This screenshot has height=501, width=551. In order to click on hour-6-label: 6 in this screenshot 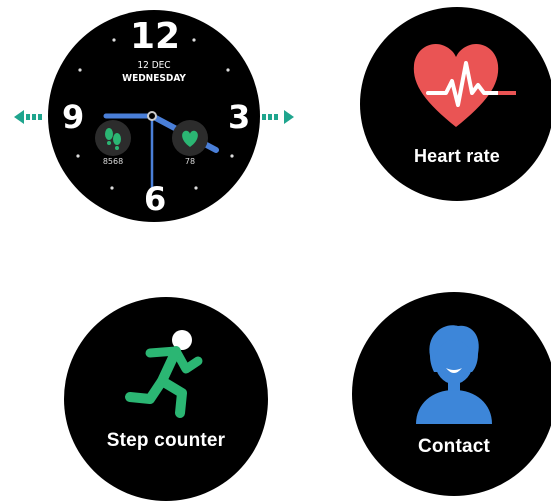, I will do `click(155, 199)`.